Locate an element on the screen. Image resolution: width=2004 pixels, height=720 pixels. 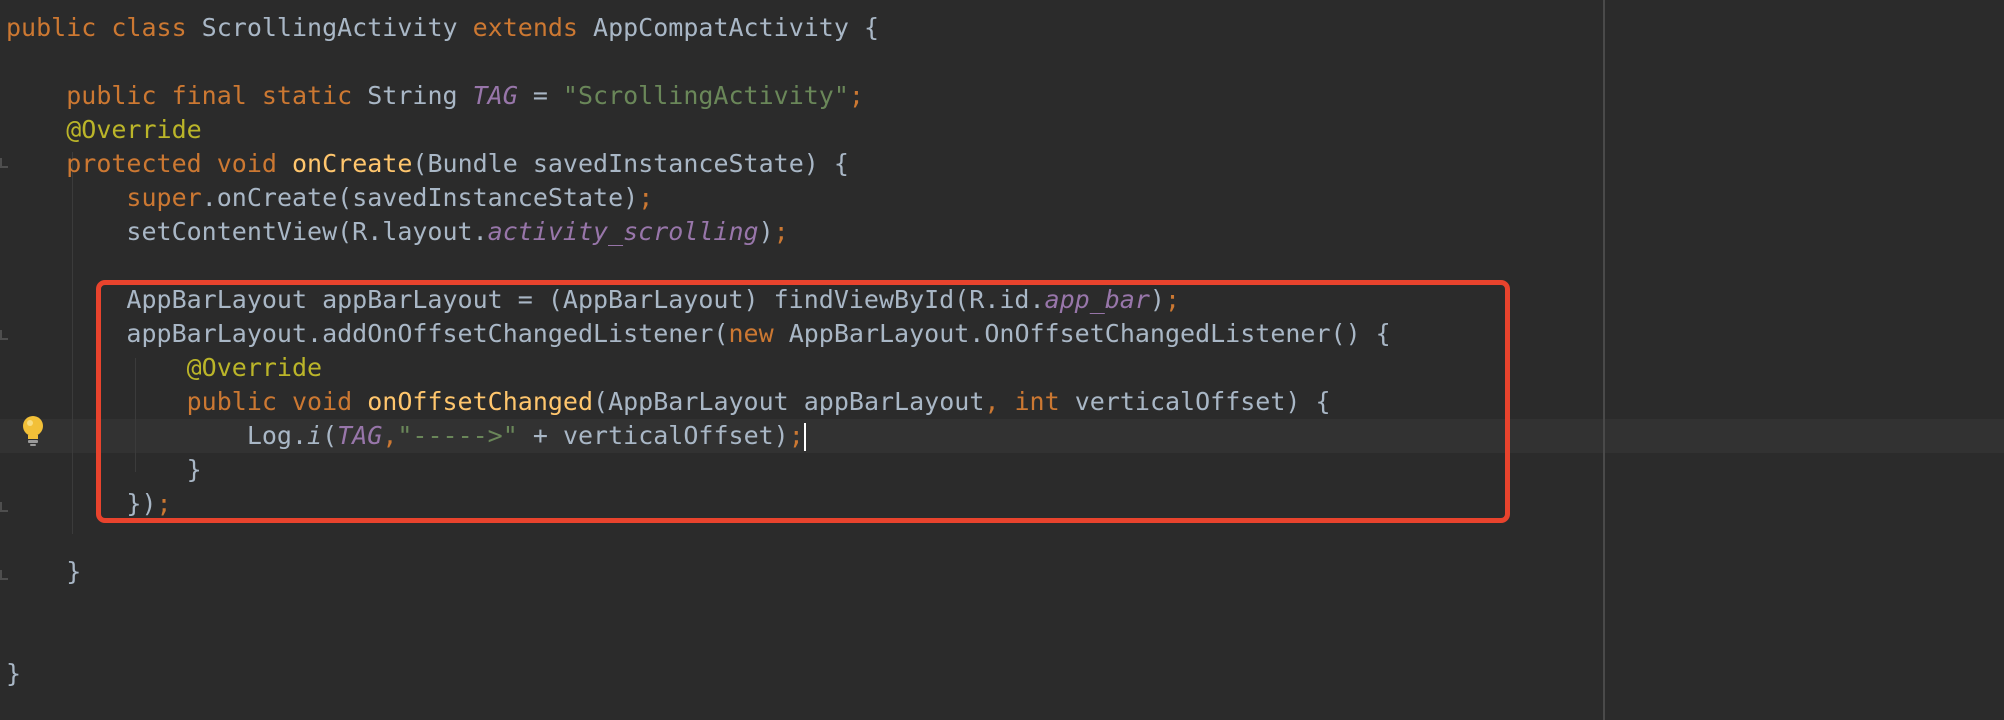
code-token: onCreate is located at coordinates (352, 163).